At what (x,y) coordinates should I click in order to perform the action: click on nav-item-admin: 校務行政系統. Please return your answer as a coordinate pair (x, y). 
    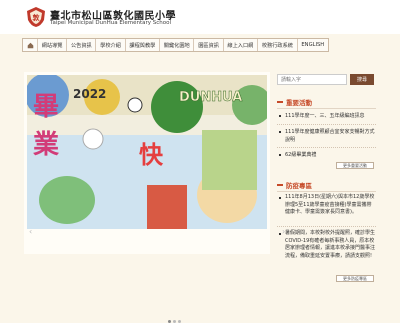
    Looking at the image, I should click on (278, 45).